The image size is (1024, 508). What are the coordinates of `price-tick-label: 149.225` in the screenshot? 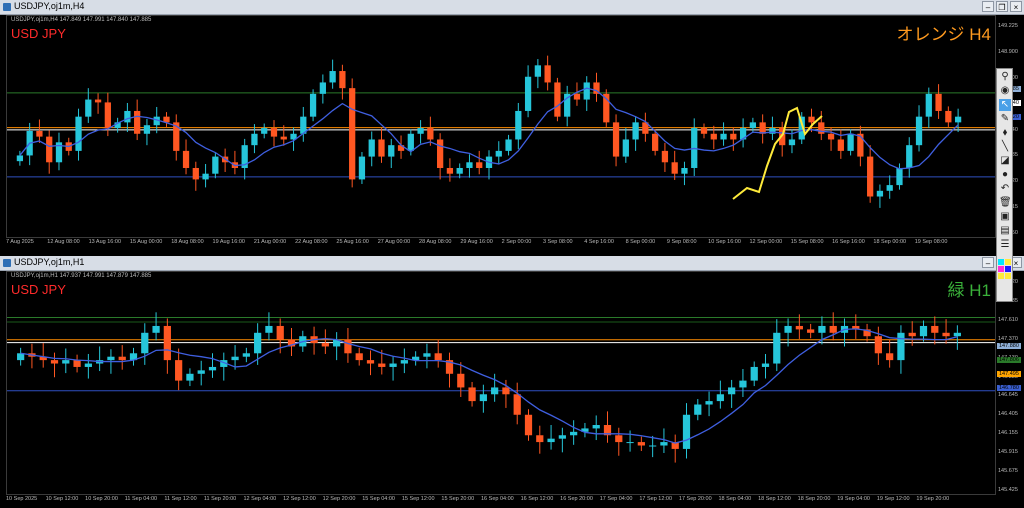 It's located at (1008, 26).